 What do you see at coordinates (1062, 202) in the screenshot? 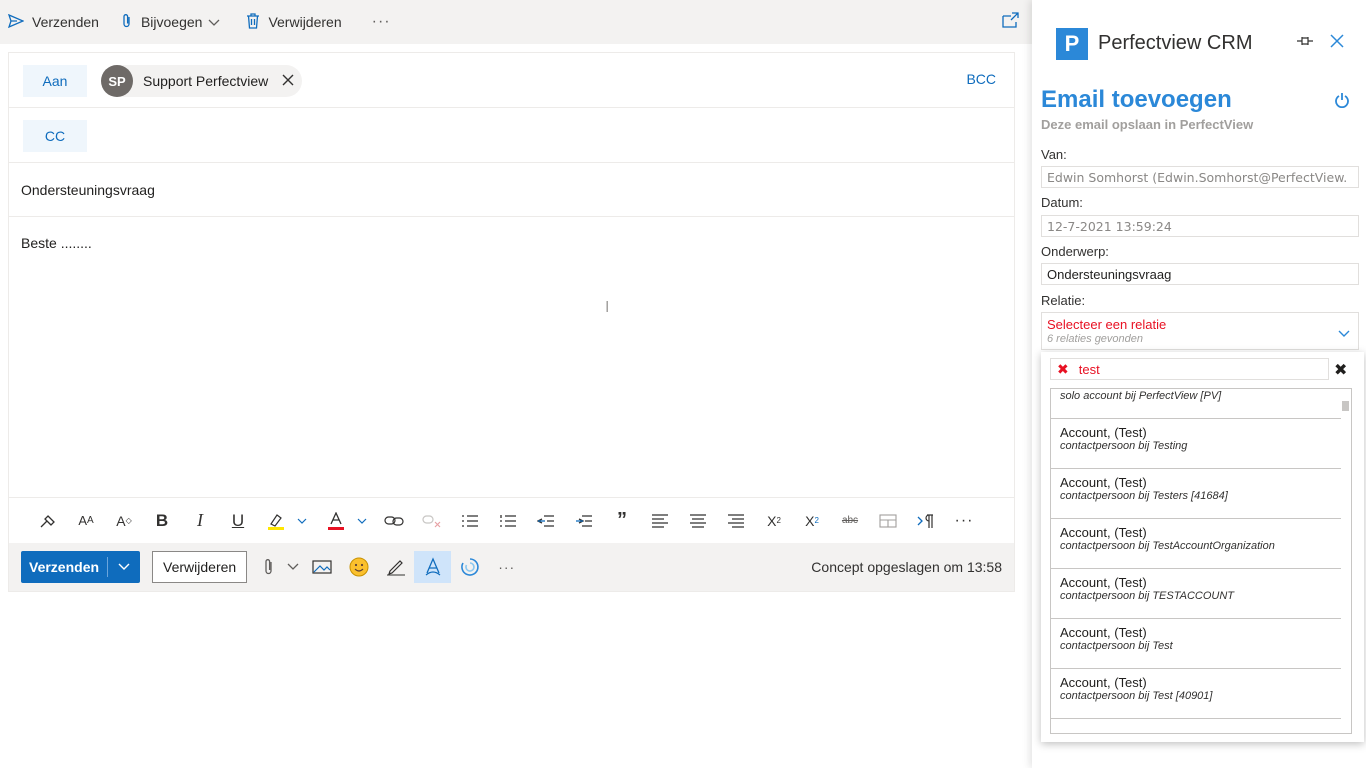
I see `date-label: Datum:` at bounding box center [1062, 202].